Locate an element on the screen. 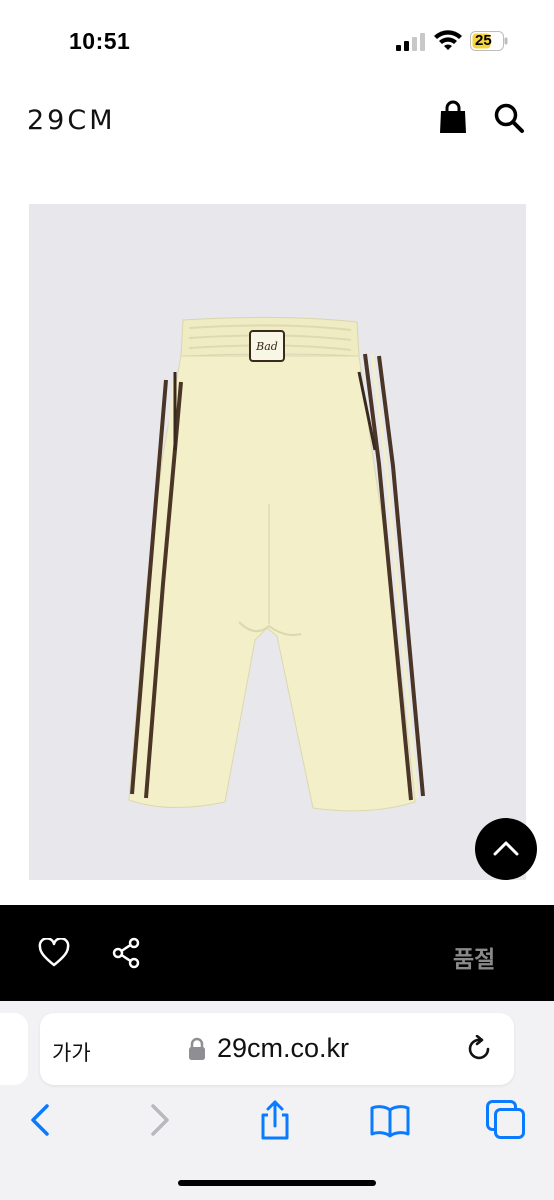 The height and width of the screenshot is (1200, 554). site-logo: 29CM is located at coordinates (71, 120).